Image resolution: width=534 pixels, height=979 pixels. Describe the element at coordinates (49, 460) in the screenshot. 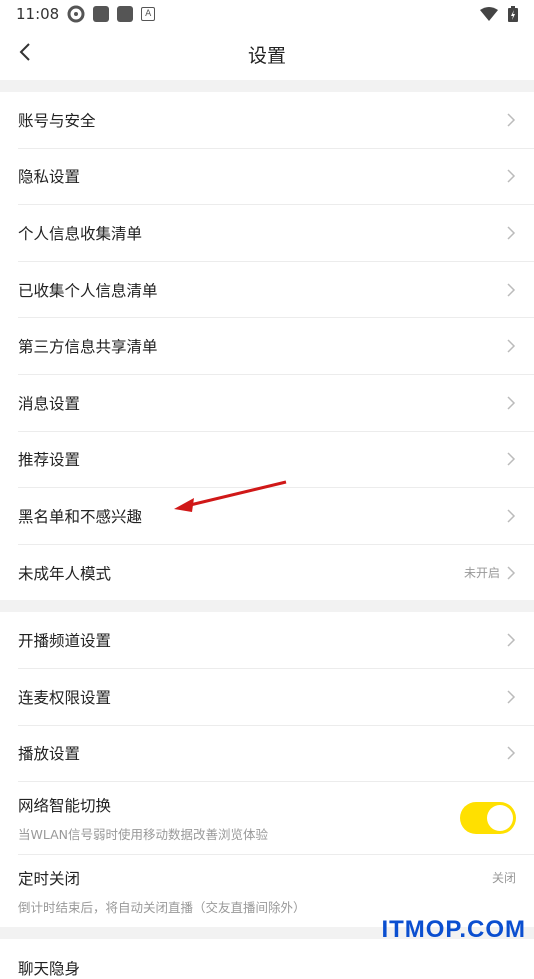

I see `row-label: 推荐设置` at that location.